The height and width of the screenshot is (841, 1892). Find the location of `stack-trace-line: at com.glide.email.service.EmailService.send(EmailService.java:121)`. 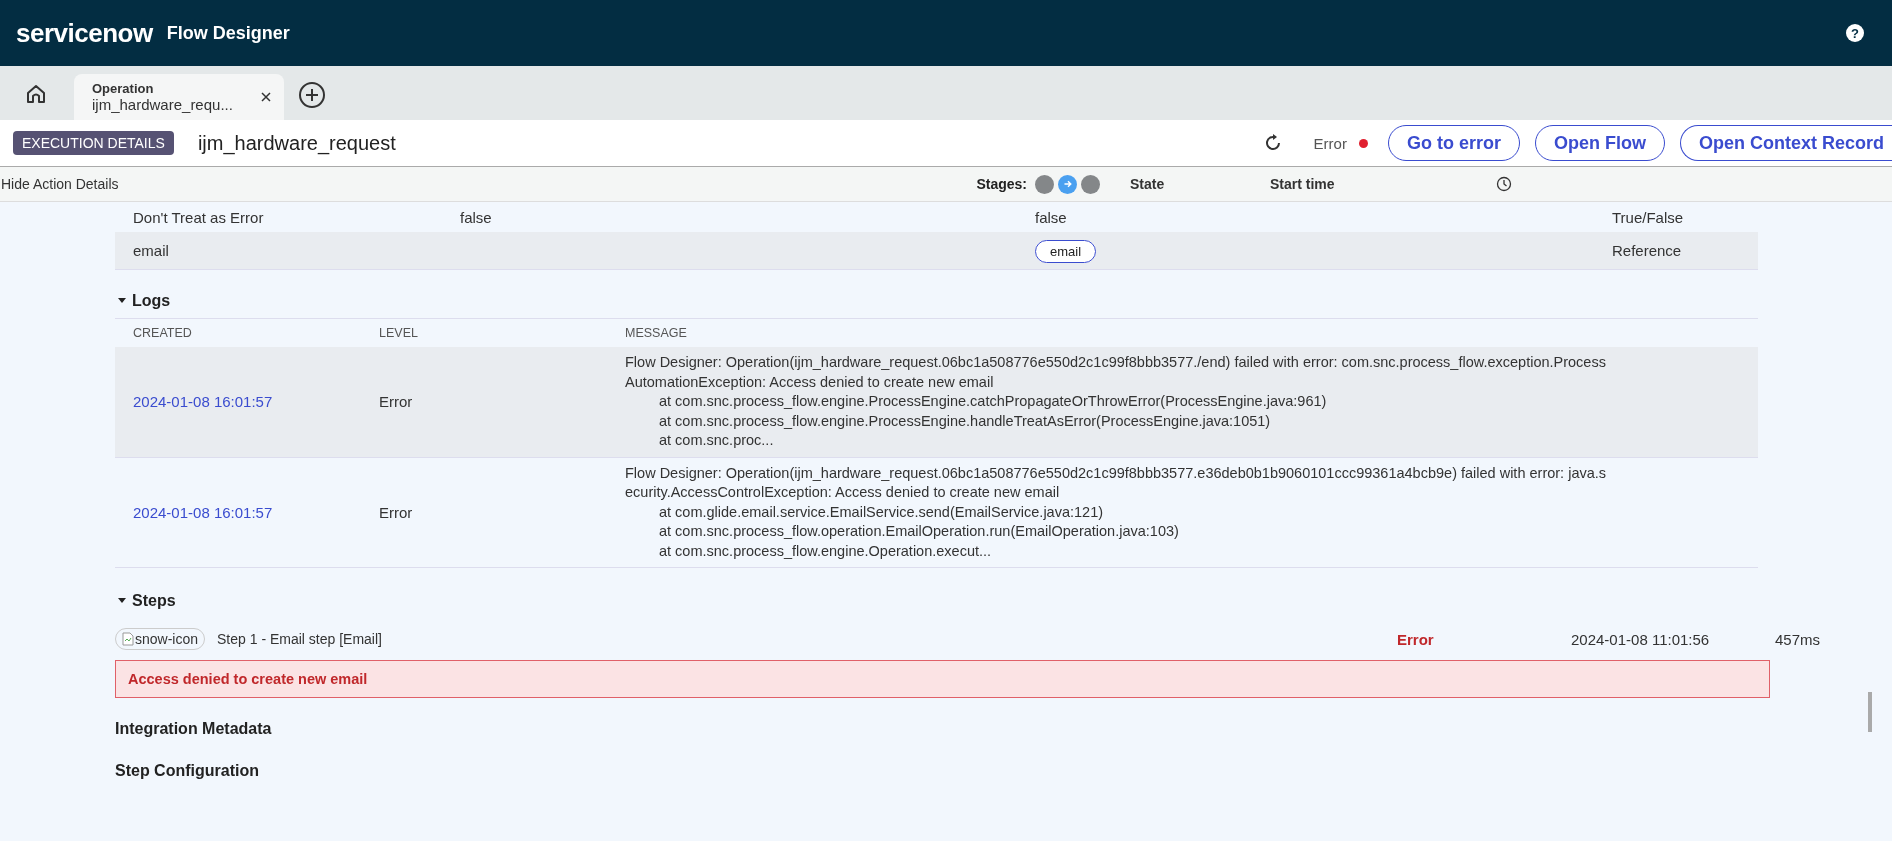

stack-trace-line: at com.glide.email.service.EmailService.send(EmailService.java:121) is located at coordinates (881, 512).